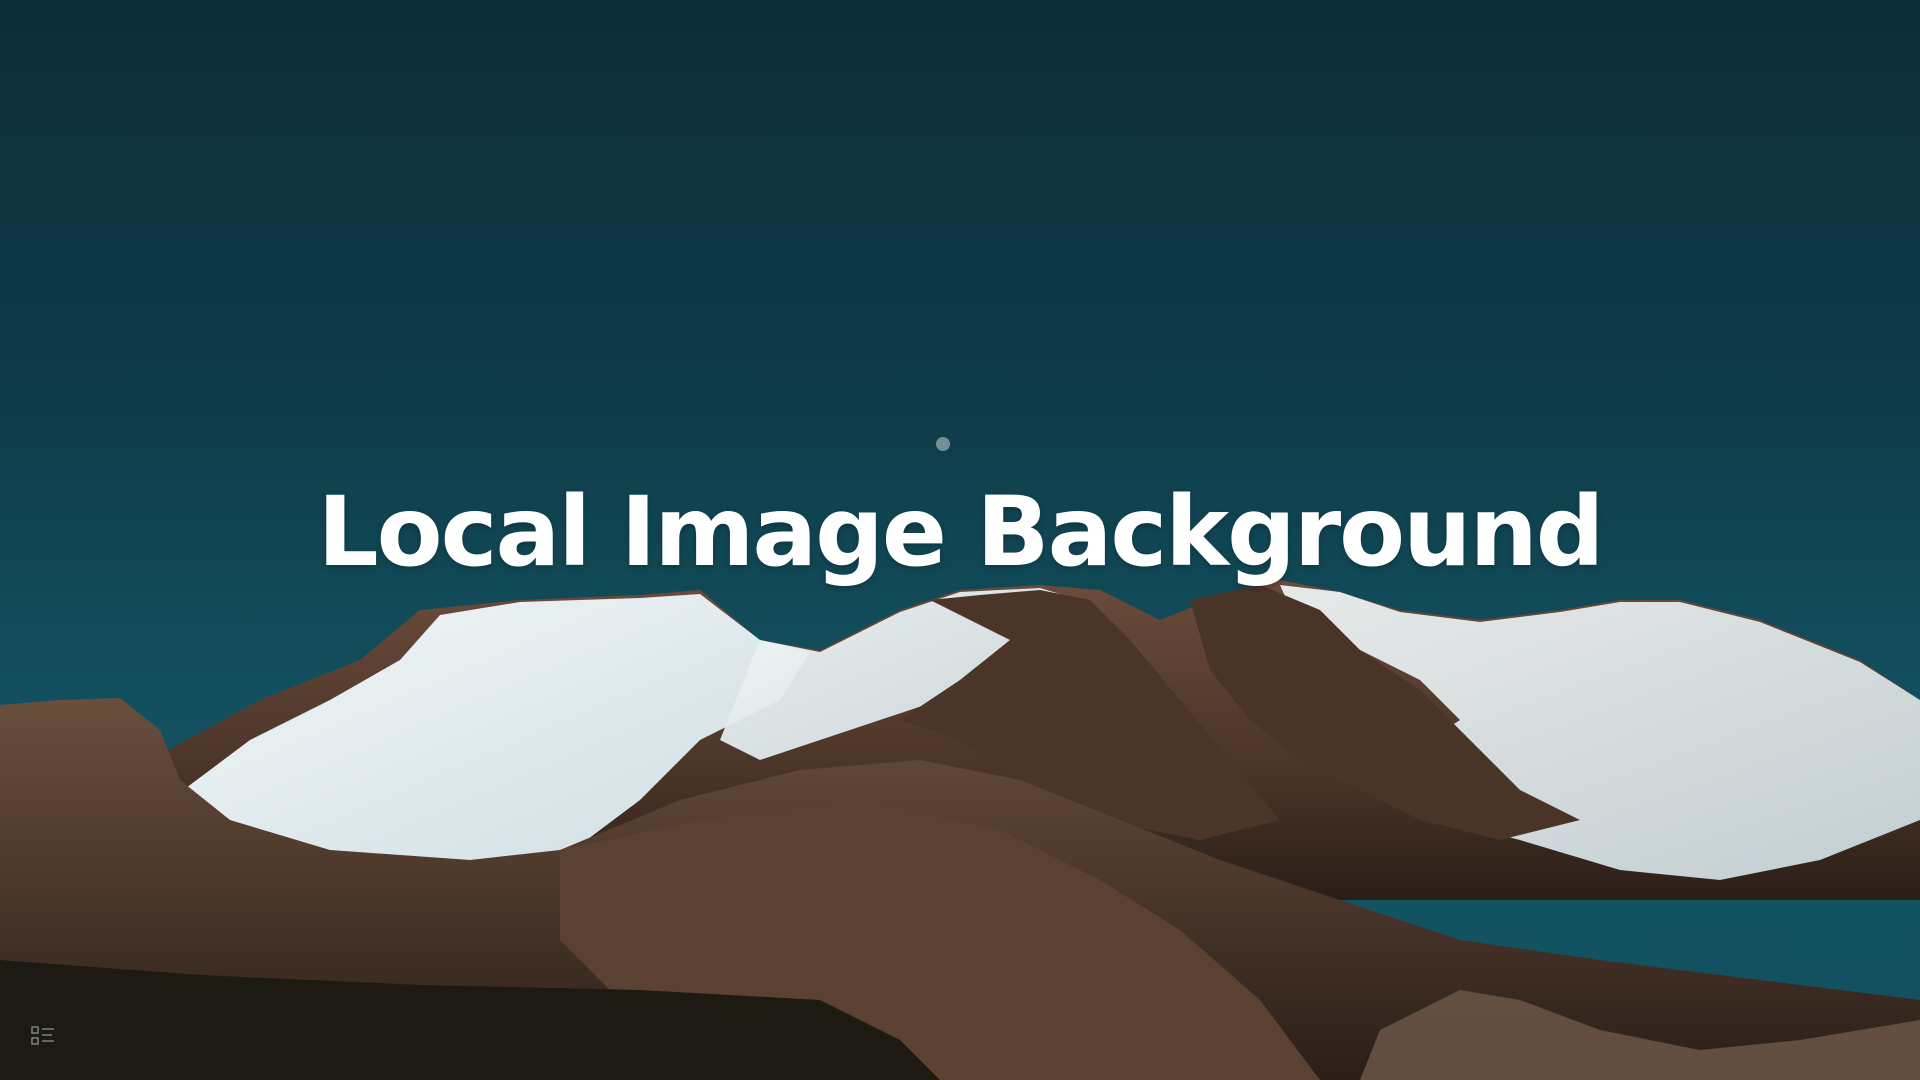 The height and width of the screenshot is (1080, 1920). I want to click on moon, so click(943, 444).